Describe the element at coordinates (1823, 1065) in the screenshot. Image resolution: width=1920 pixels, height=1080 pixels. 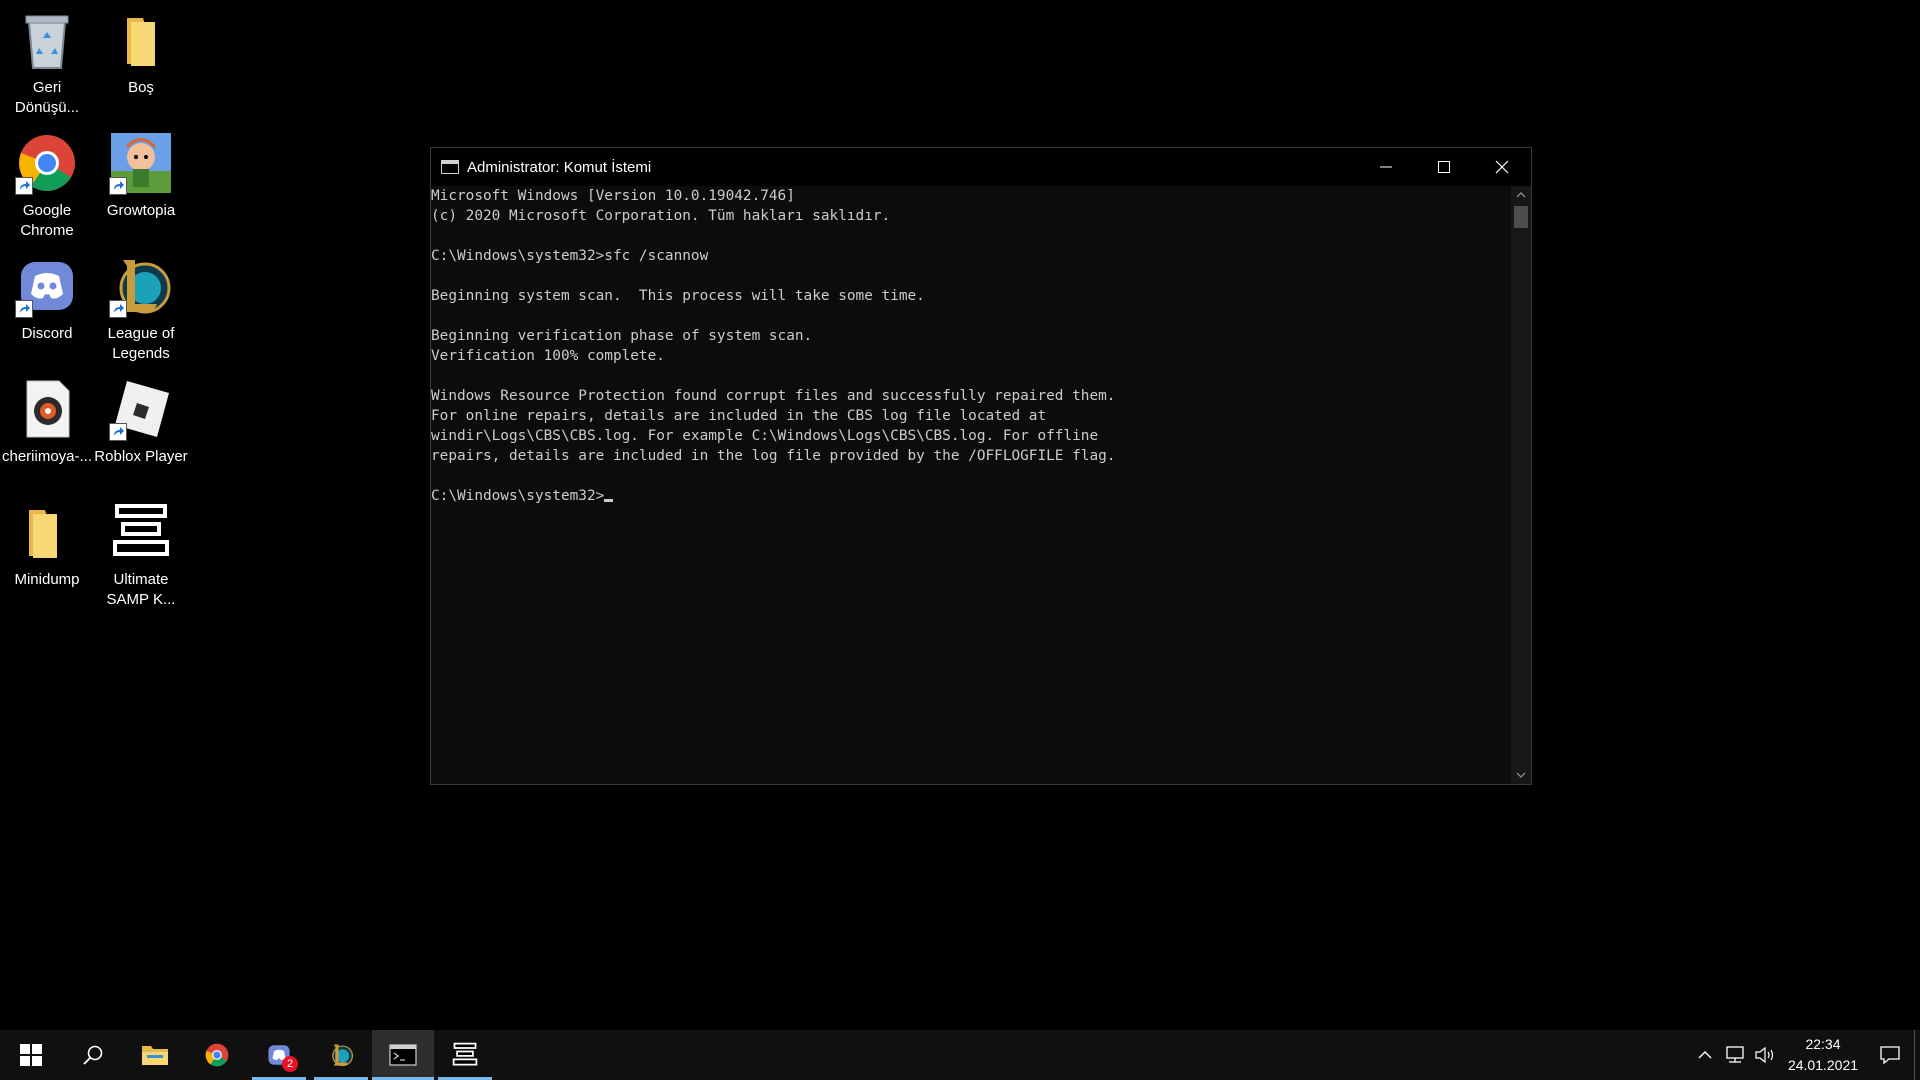
I see `clock-date: 24.01.2021` at that location.